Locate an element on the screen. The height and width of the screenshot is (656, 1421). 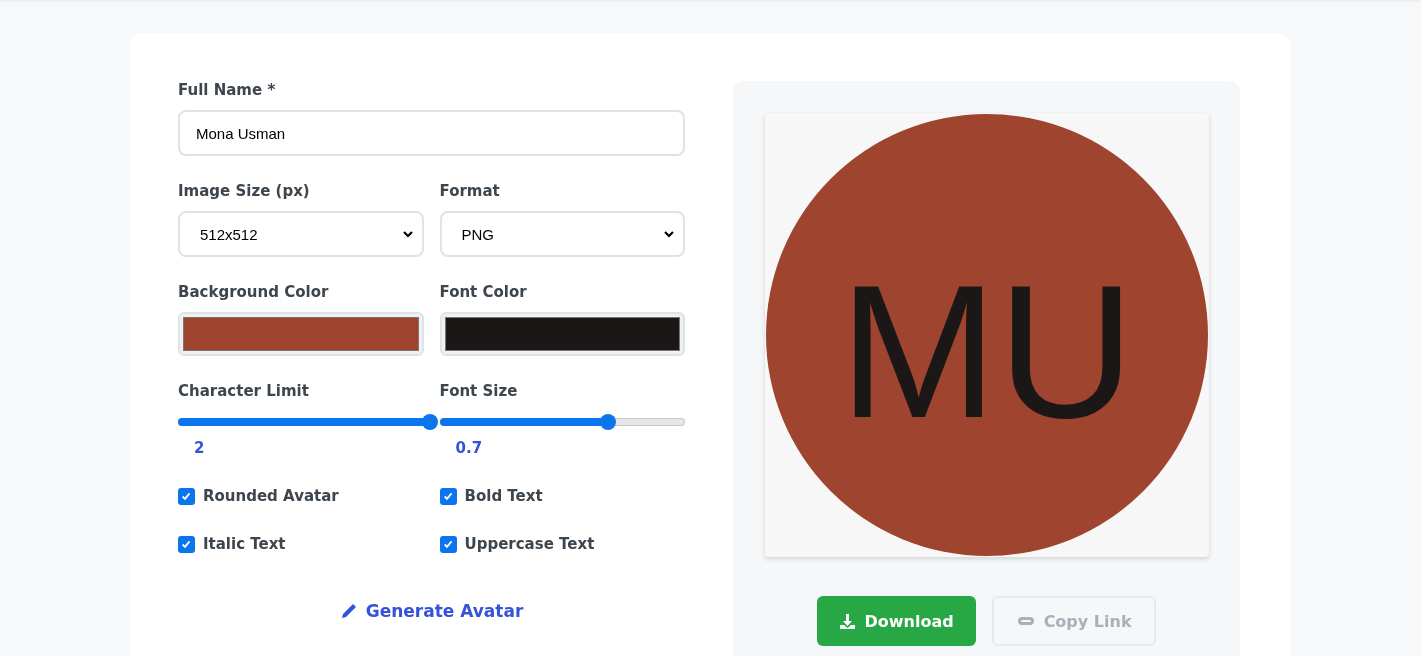
avatar-initials: MU is located at coordinates (986, 351).